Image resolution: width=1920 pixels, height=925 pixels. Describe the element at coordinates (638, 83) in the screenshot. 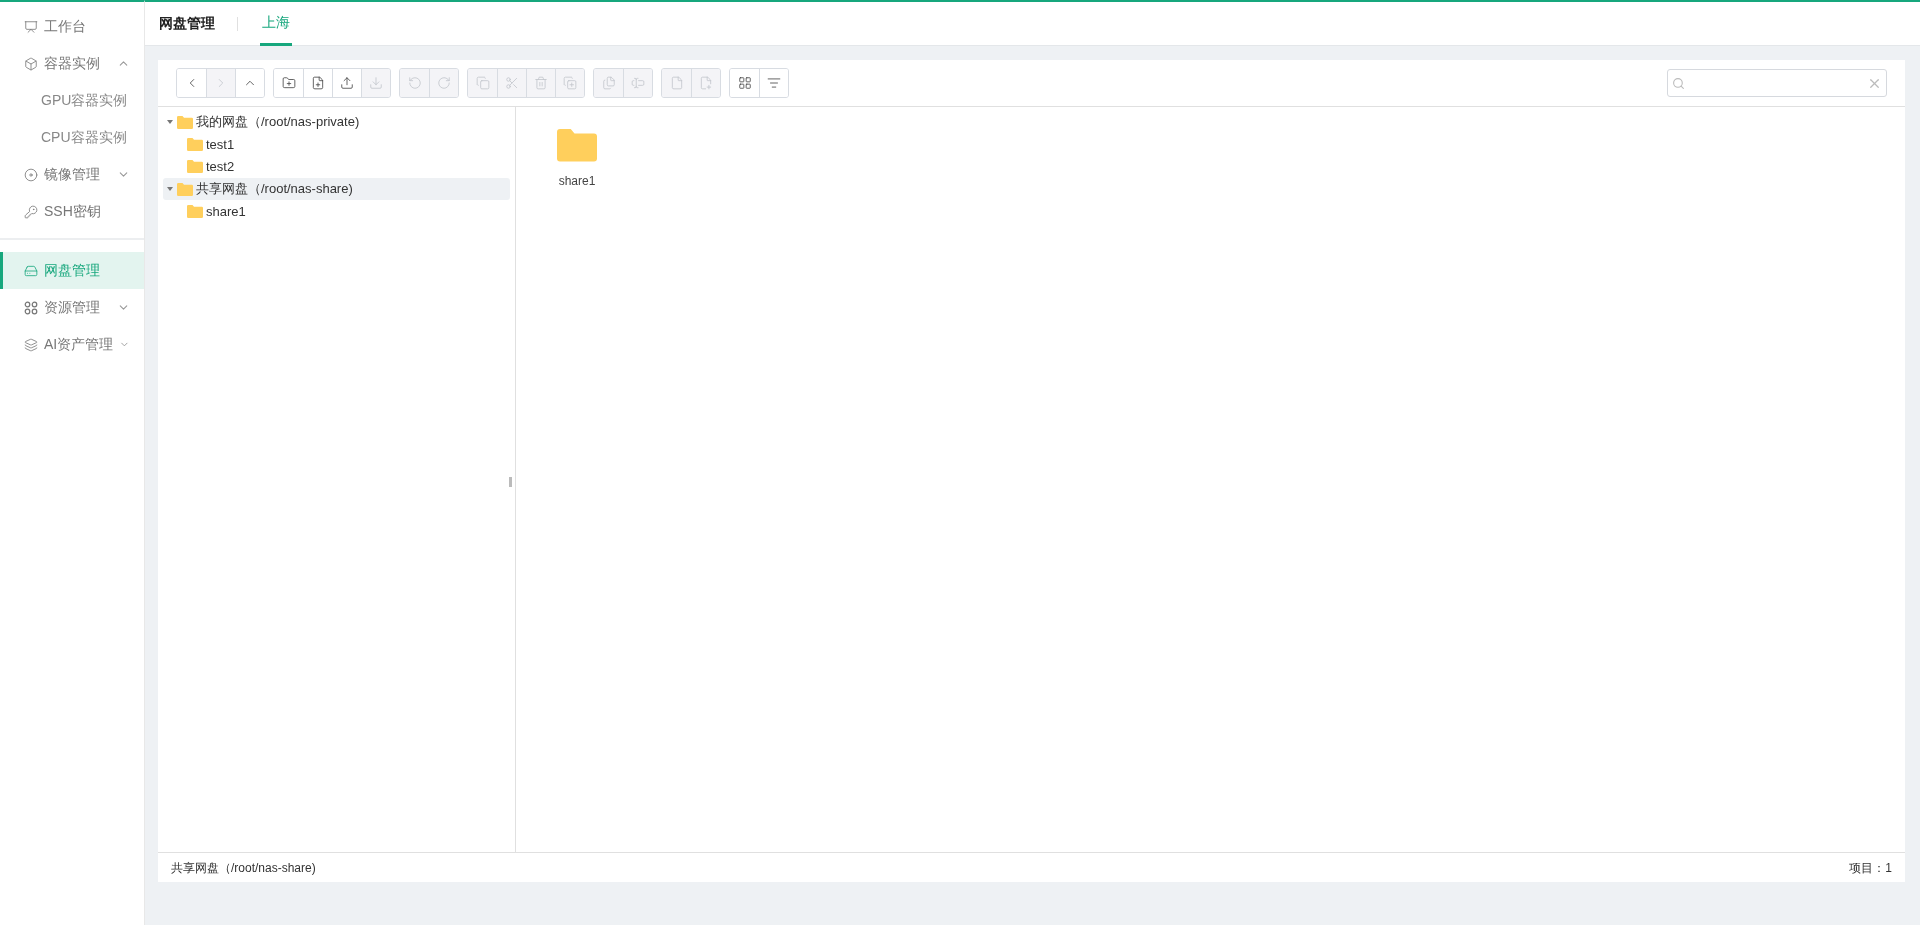

I see `rename-icon` at that location.